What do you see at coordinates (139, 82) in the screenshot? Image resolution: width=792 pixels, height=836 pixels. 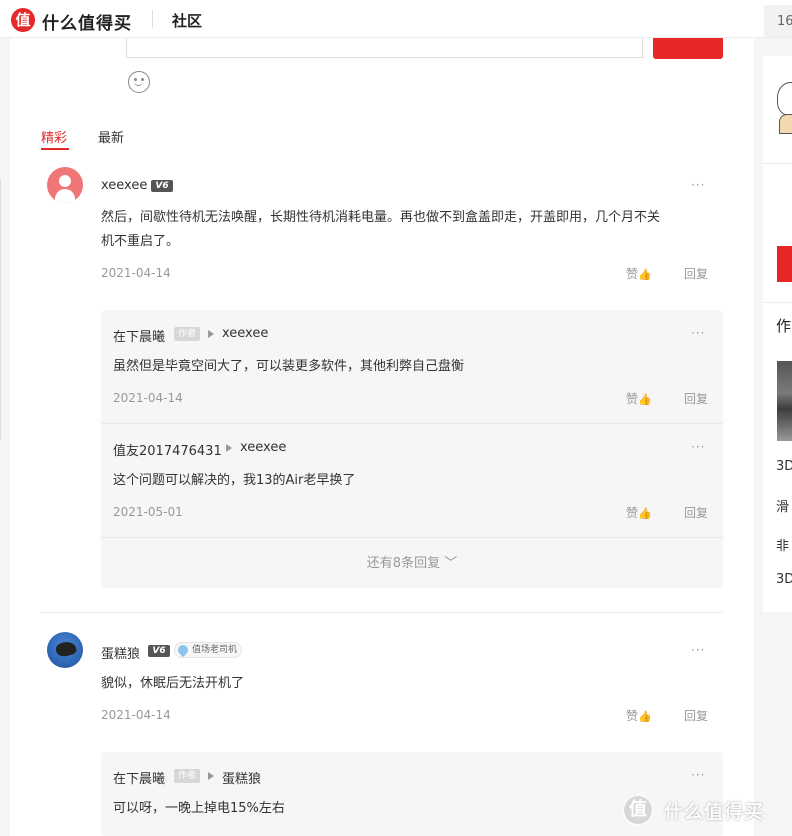 I see `emoji-icon` at bounding box center [139, 82].